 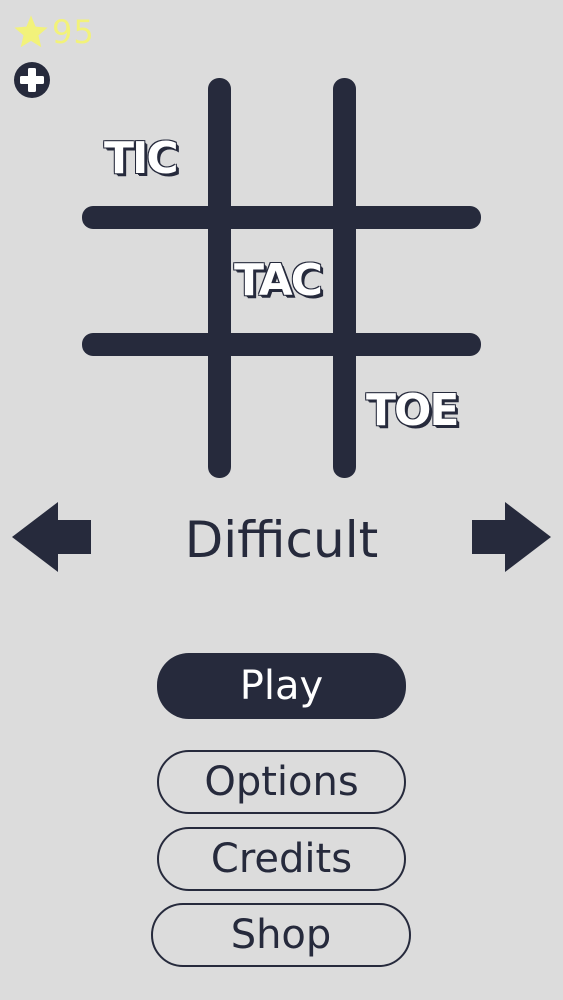 What do you see at coordinates (281, 782) in the screenshot?
I see `options-button: Options` at bounding box center [281, 782].